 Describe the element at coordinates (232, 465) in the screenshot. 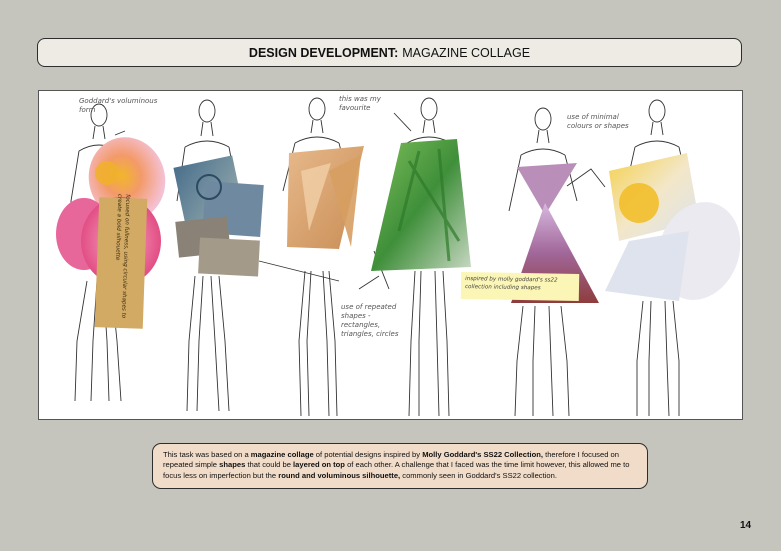

I see `caption-bold: shapes` at that location.